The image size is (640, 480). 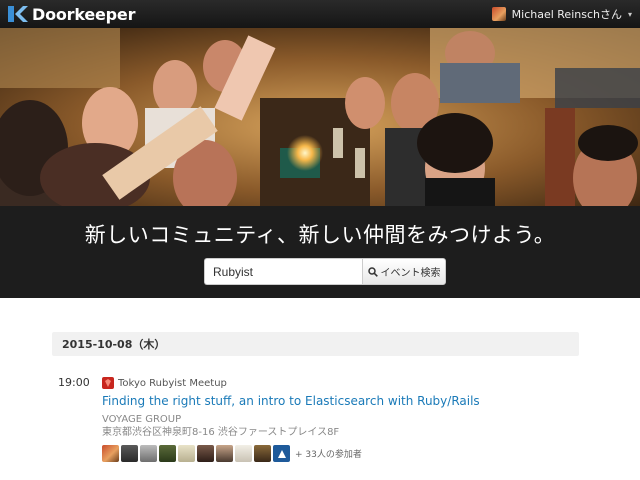 I want to click on event-time: 19:00, so click(x=74, y=382).